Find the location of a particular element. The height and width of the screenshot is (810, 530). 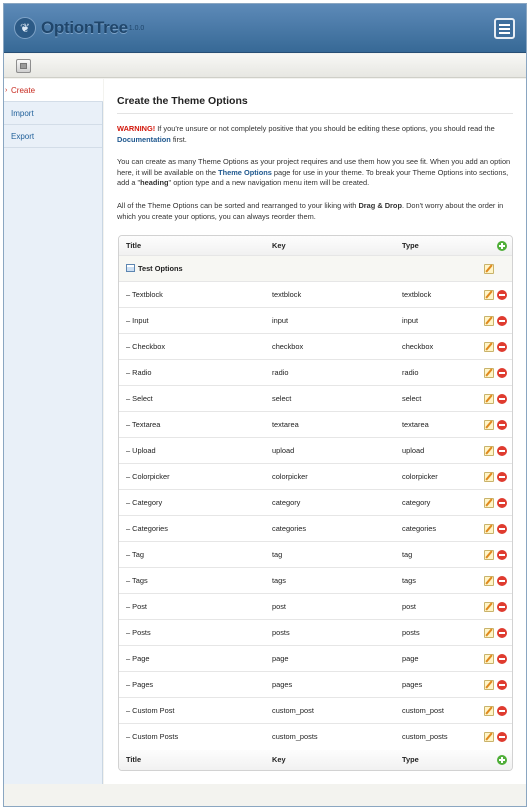

table-row: – Posts posts posts is located at coordinates (315, 633).